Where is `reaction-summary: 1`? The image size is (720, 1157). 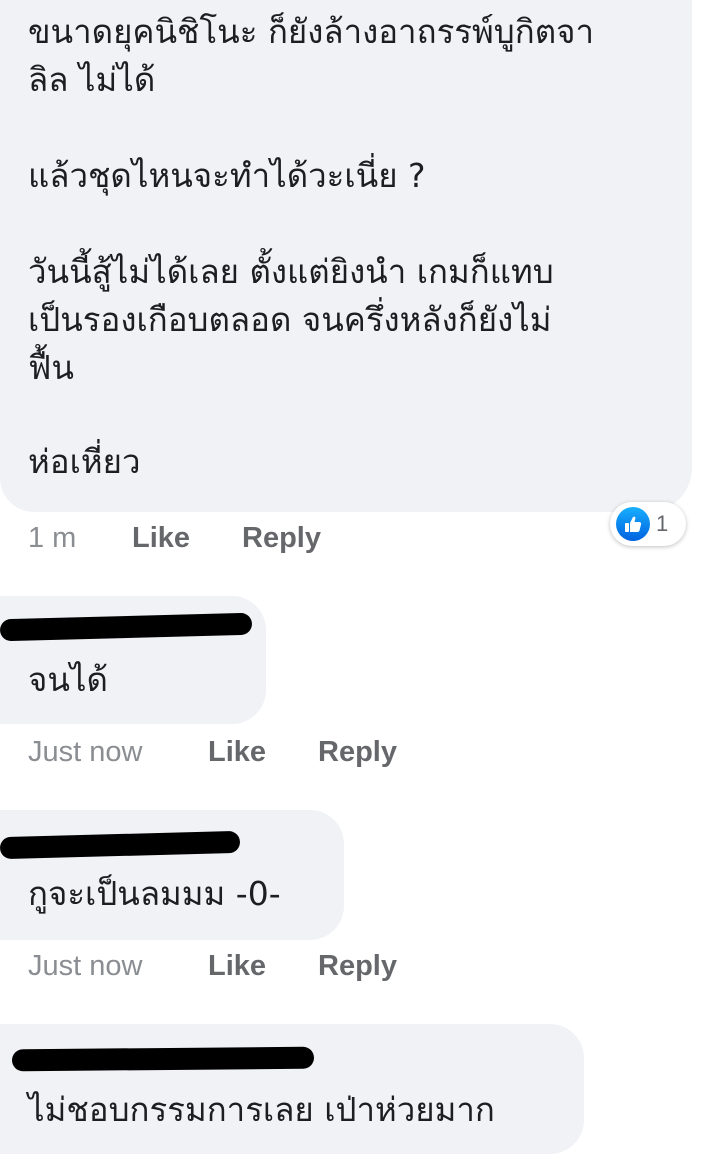 reaction-summary: 1 is located at coordinates (648, 524).